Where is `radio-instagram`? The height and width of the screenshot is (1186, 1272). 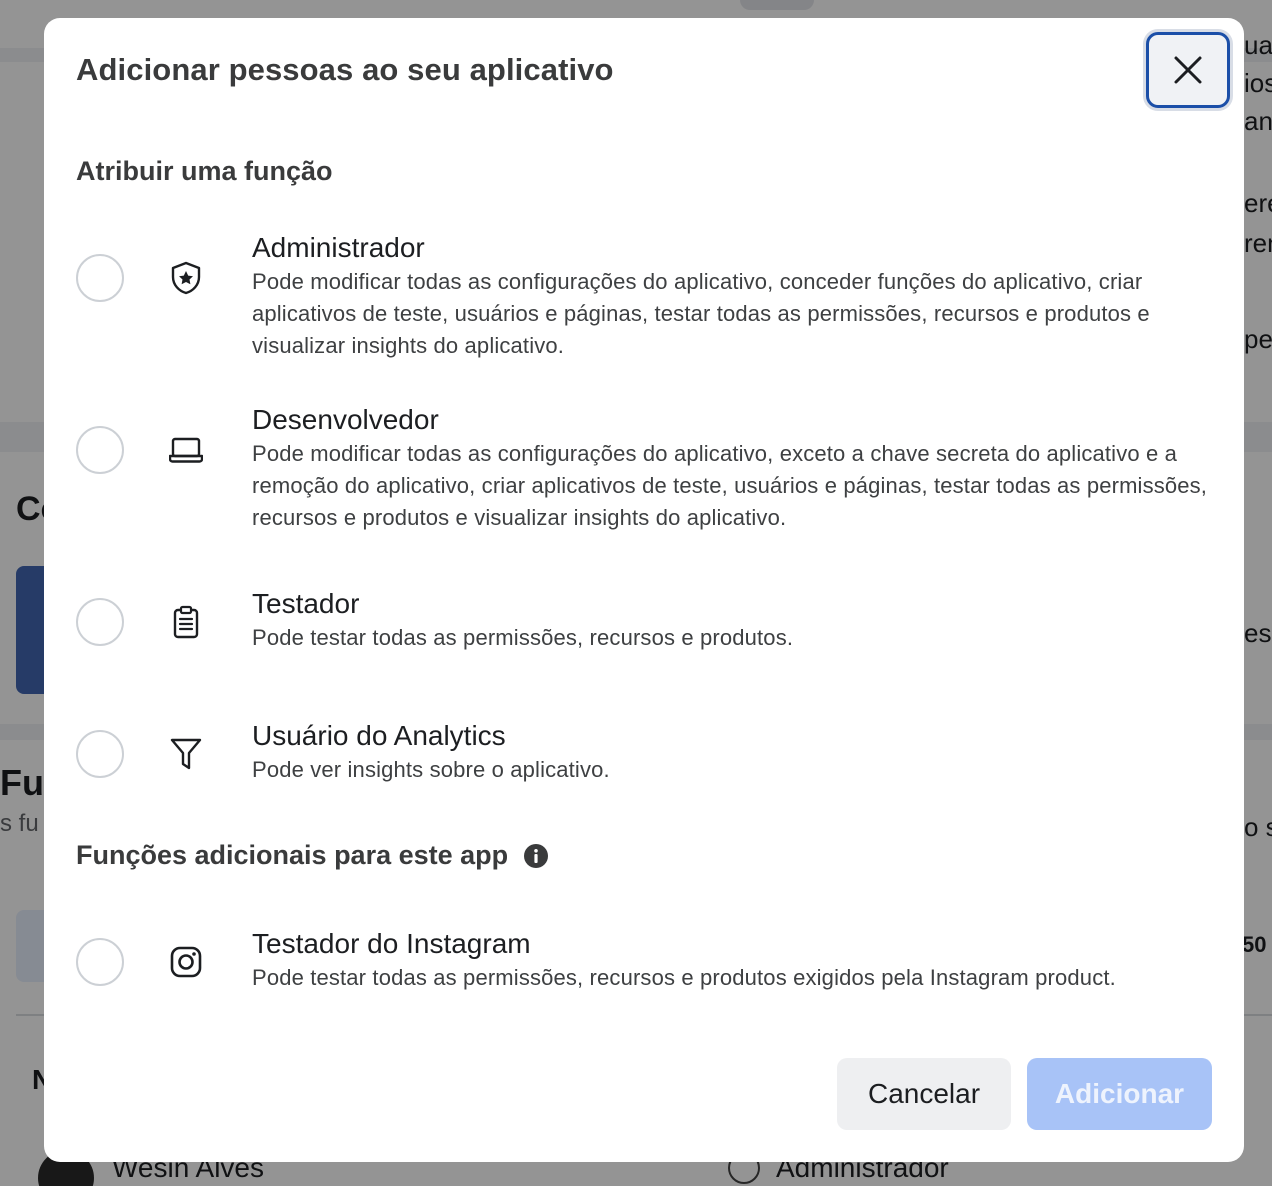 radio-instagram is located at coordinates (100, 962).